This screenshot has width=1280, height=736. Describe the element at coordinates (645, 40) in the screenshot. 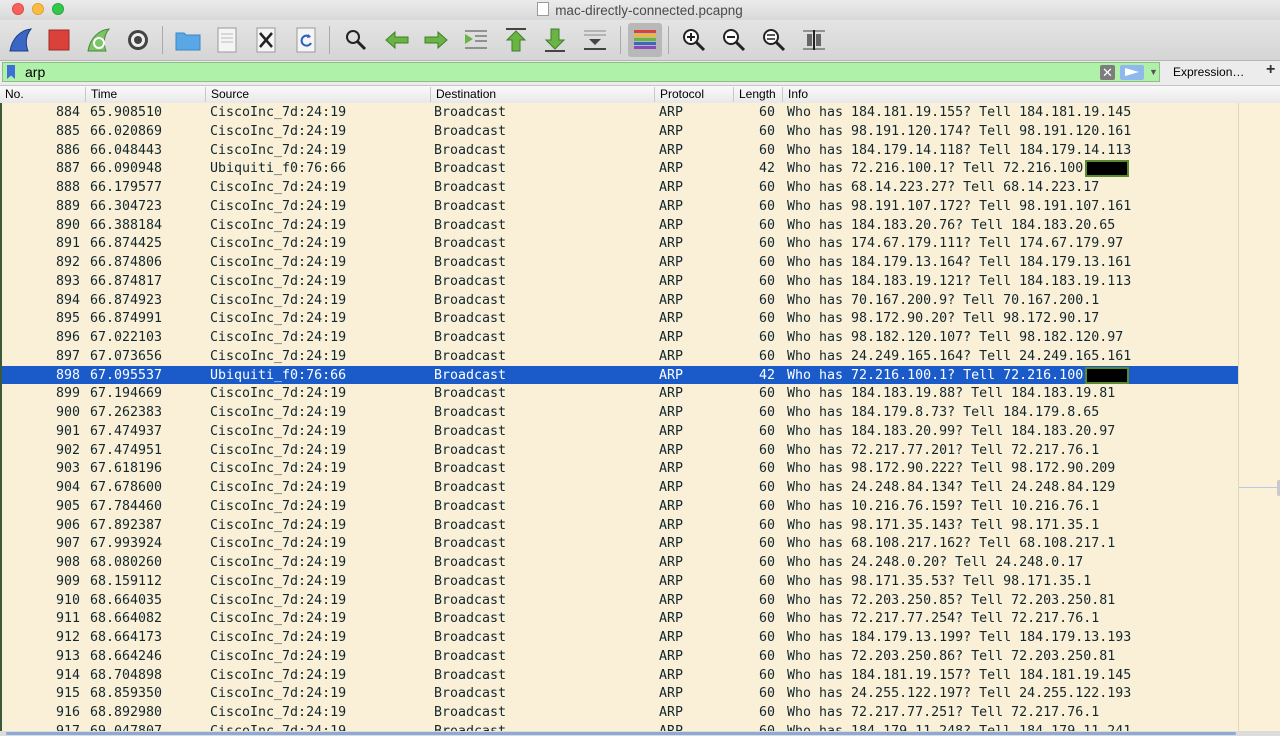

I see `colorize-icon` at that location.